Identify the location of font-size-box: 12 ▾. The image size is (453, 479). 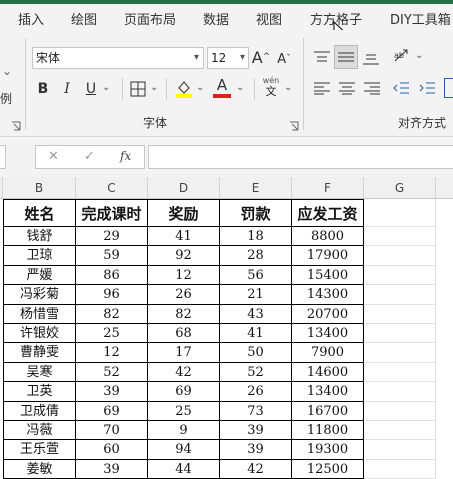
(228, 58).